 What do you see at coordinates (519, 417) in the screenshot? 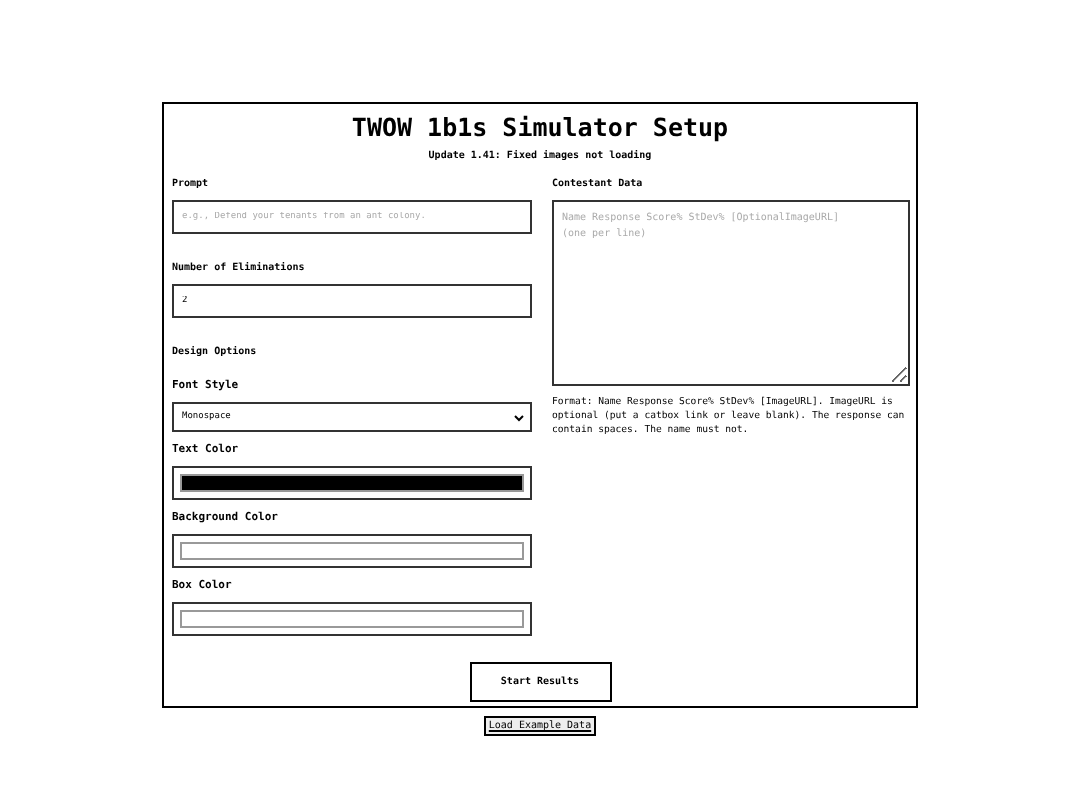
I see `chevron-icon` at bounding box center [519, 417].